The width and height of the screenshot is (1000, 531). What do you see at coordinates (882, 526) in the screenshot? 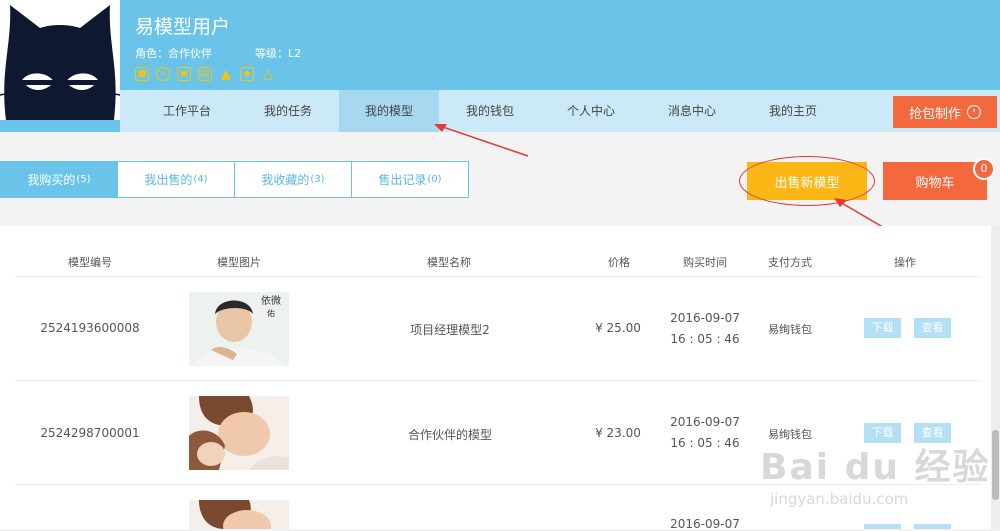
I see `download-button` at bounding box center [882, 526].